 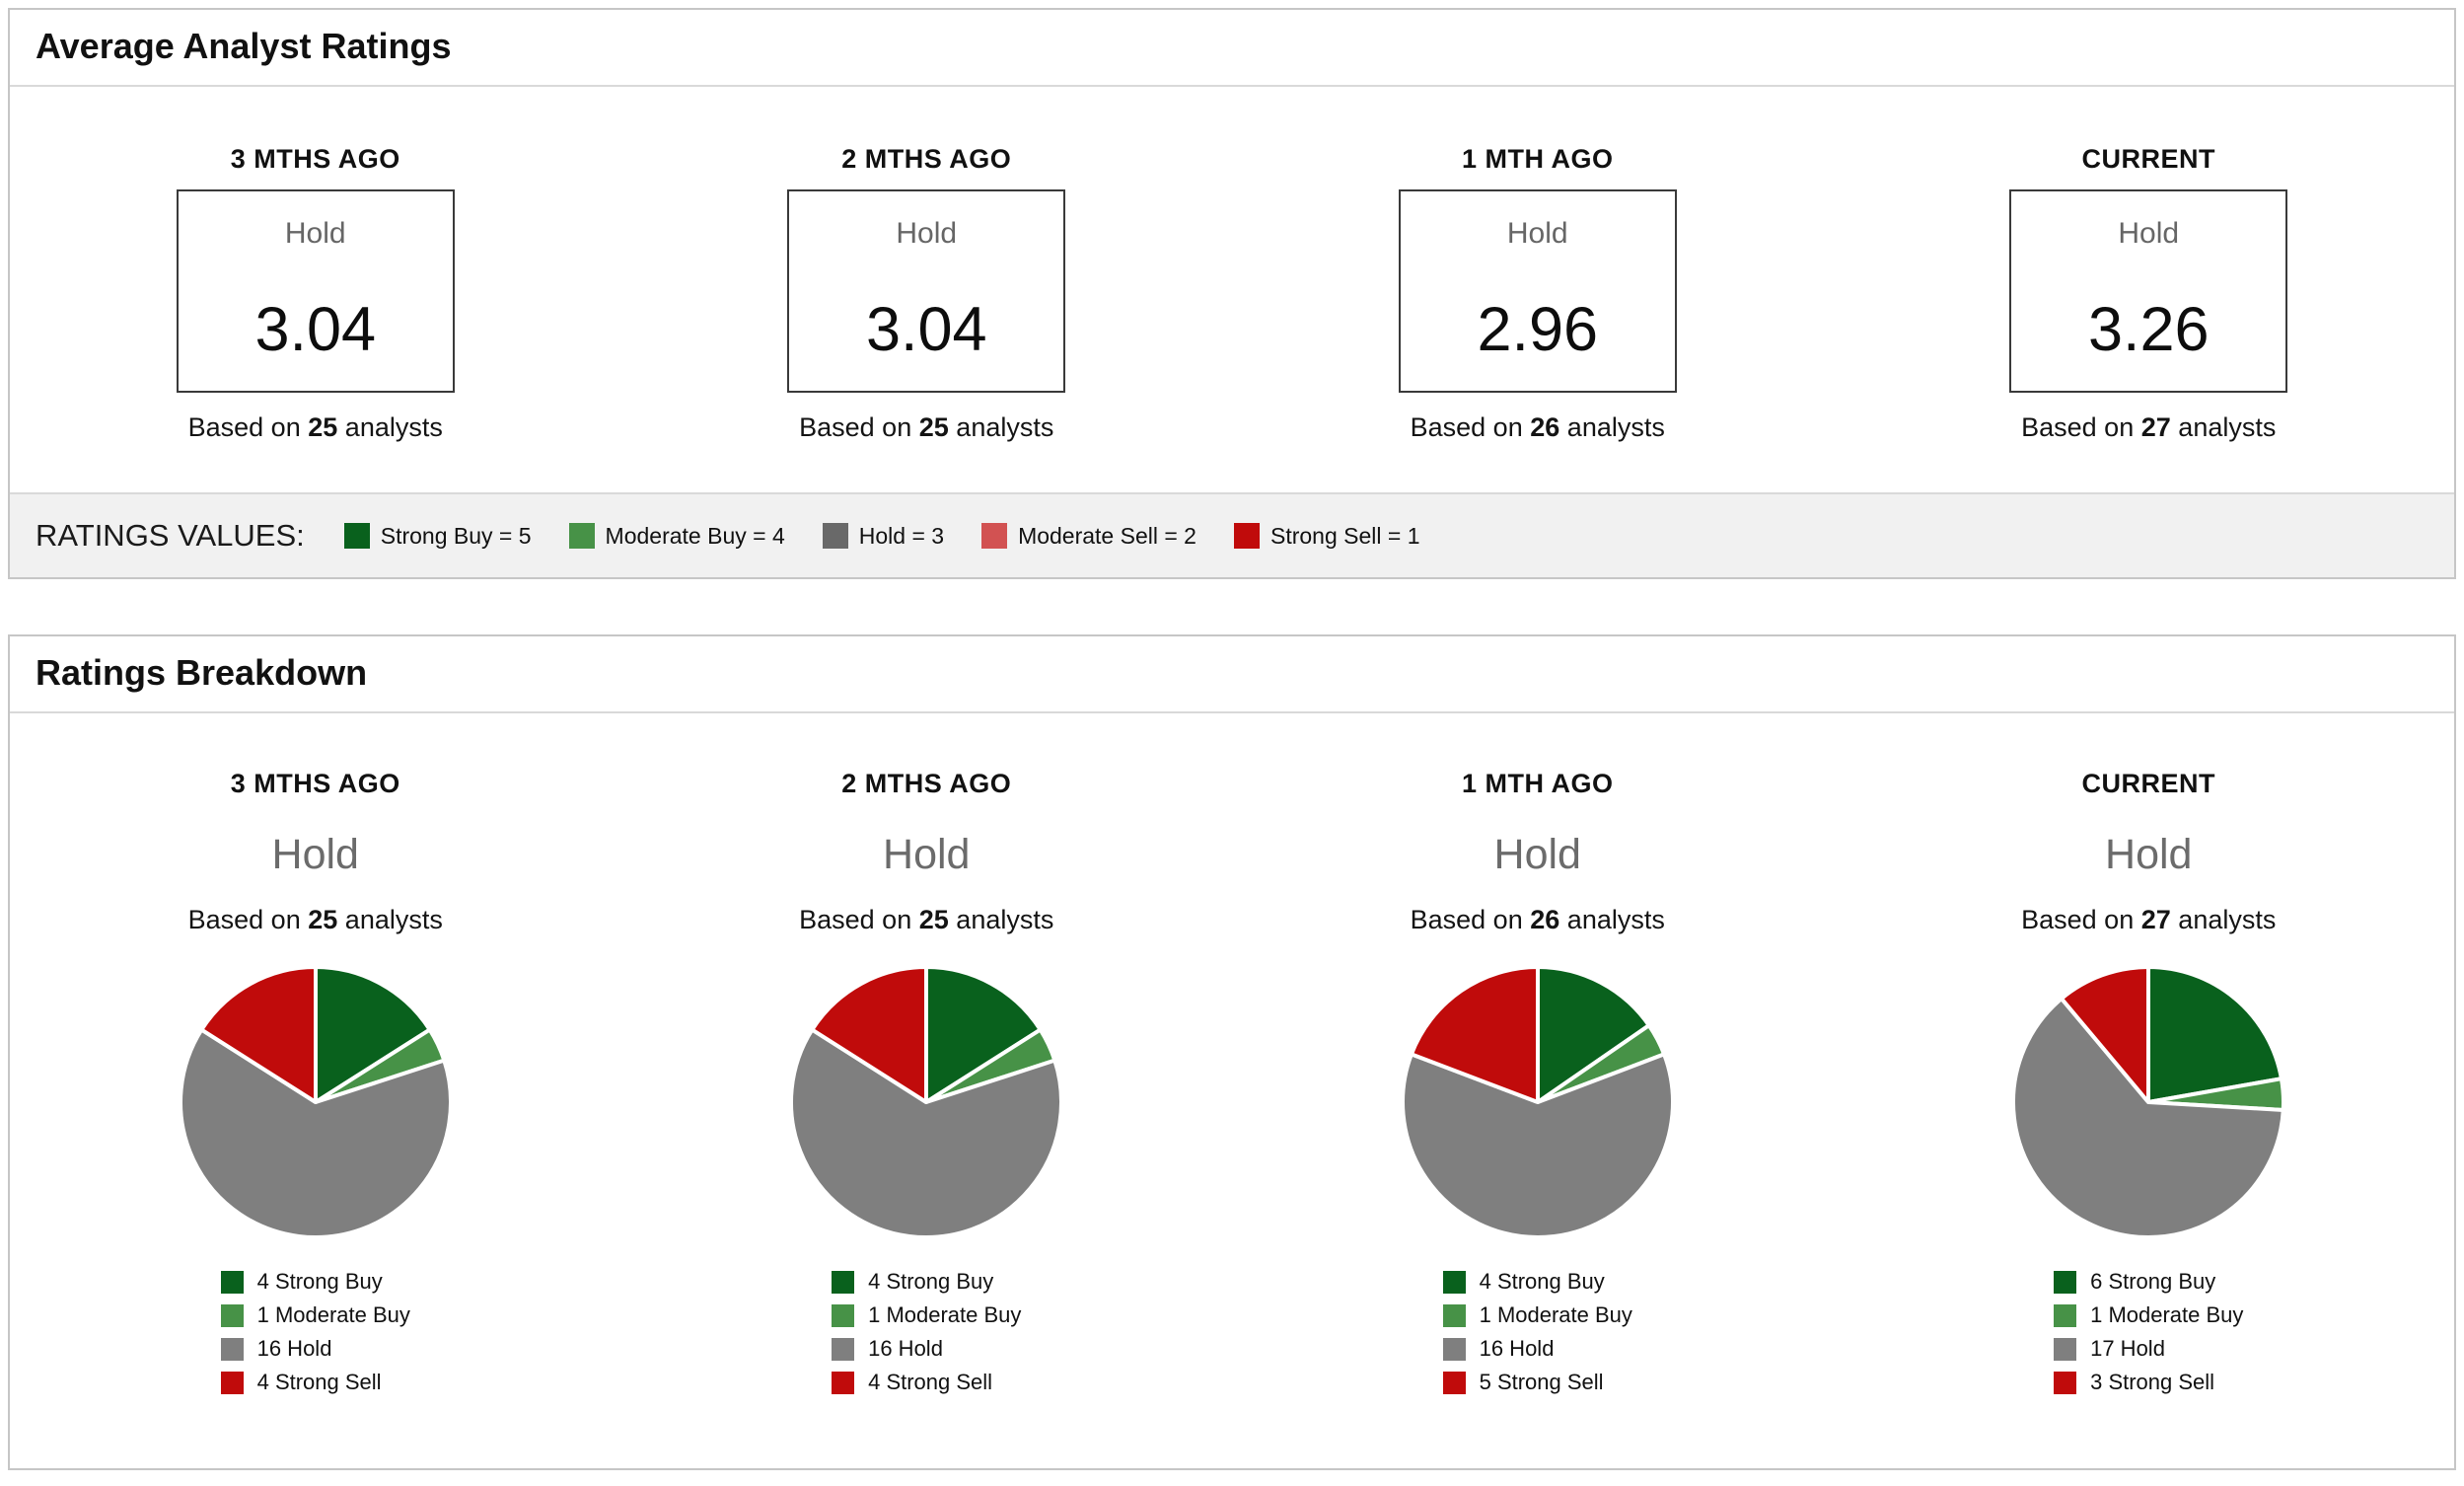 What do you see at coordinates (901, 535) in the screenshot?
I see `legend-item-label: Hold = 3` at bounding box center [901, 535].